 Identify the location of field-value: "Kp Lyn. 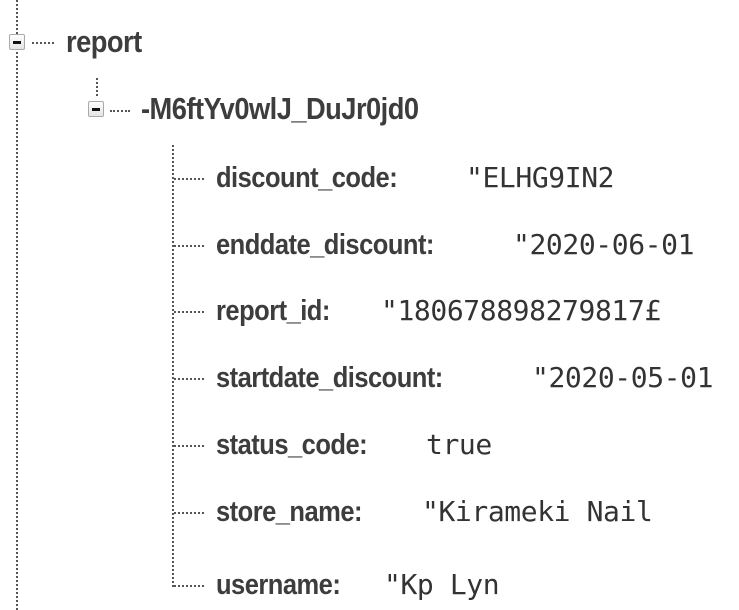
(442, 584).